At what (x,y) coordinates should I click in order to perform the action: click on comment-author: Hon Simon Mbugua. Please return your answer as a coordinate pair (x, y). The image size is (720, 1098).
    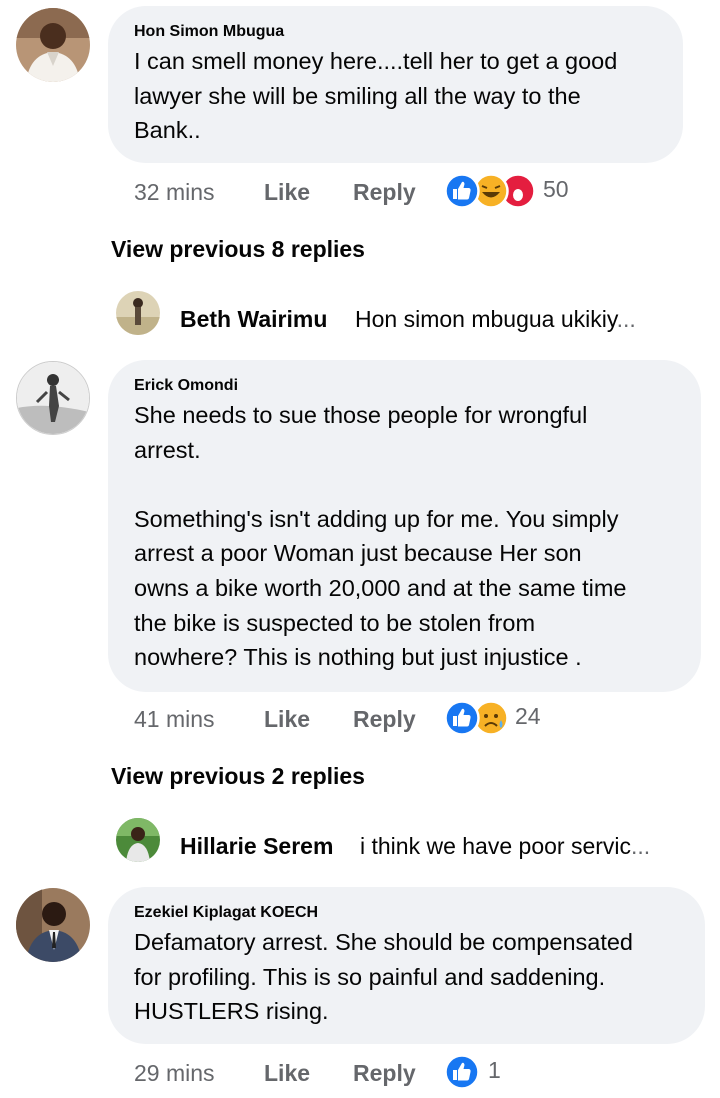
    Looking at the image, I should click on (209, 32).